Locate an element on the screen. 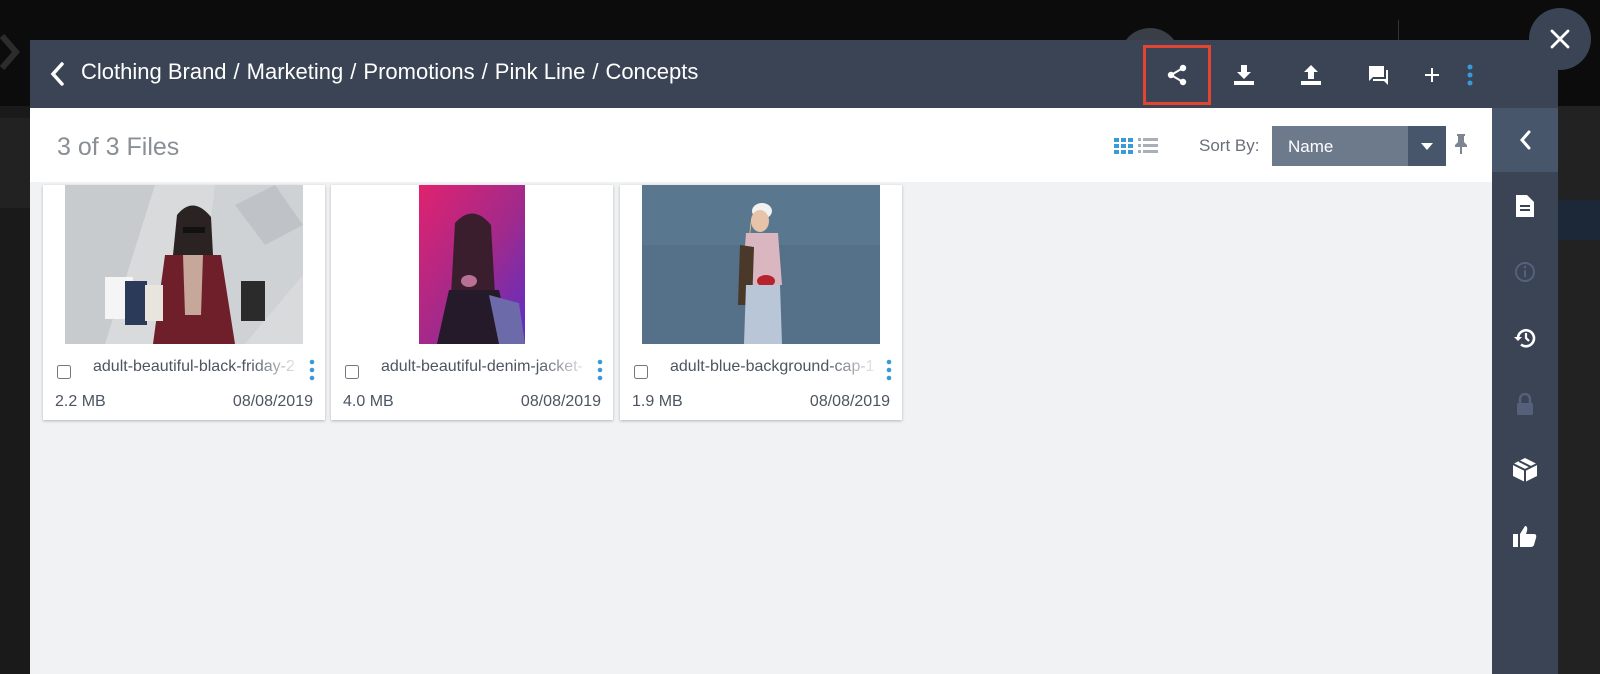  sort-select-caret is located at coordinates (1427, 146).